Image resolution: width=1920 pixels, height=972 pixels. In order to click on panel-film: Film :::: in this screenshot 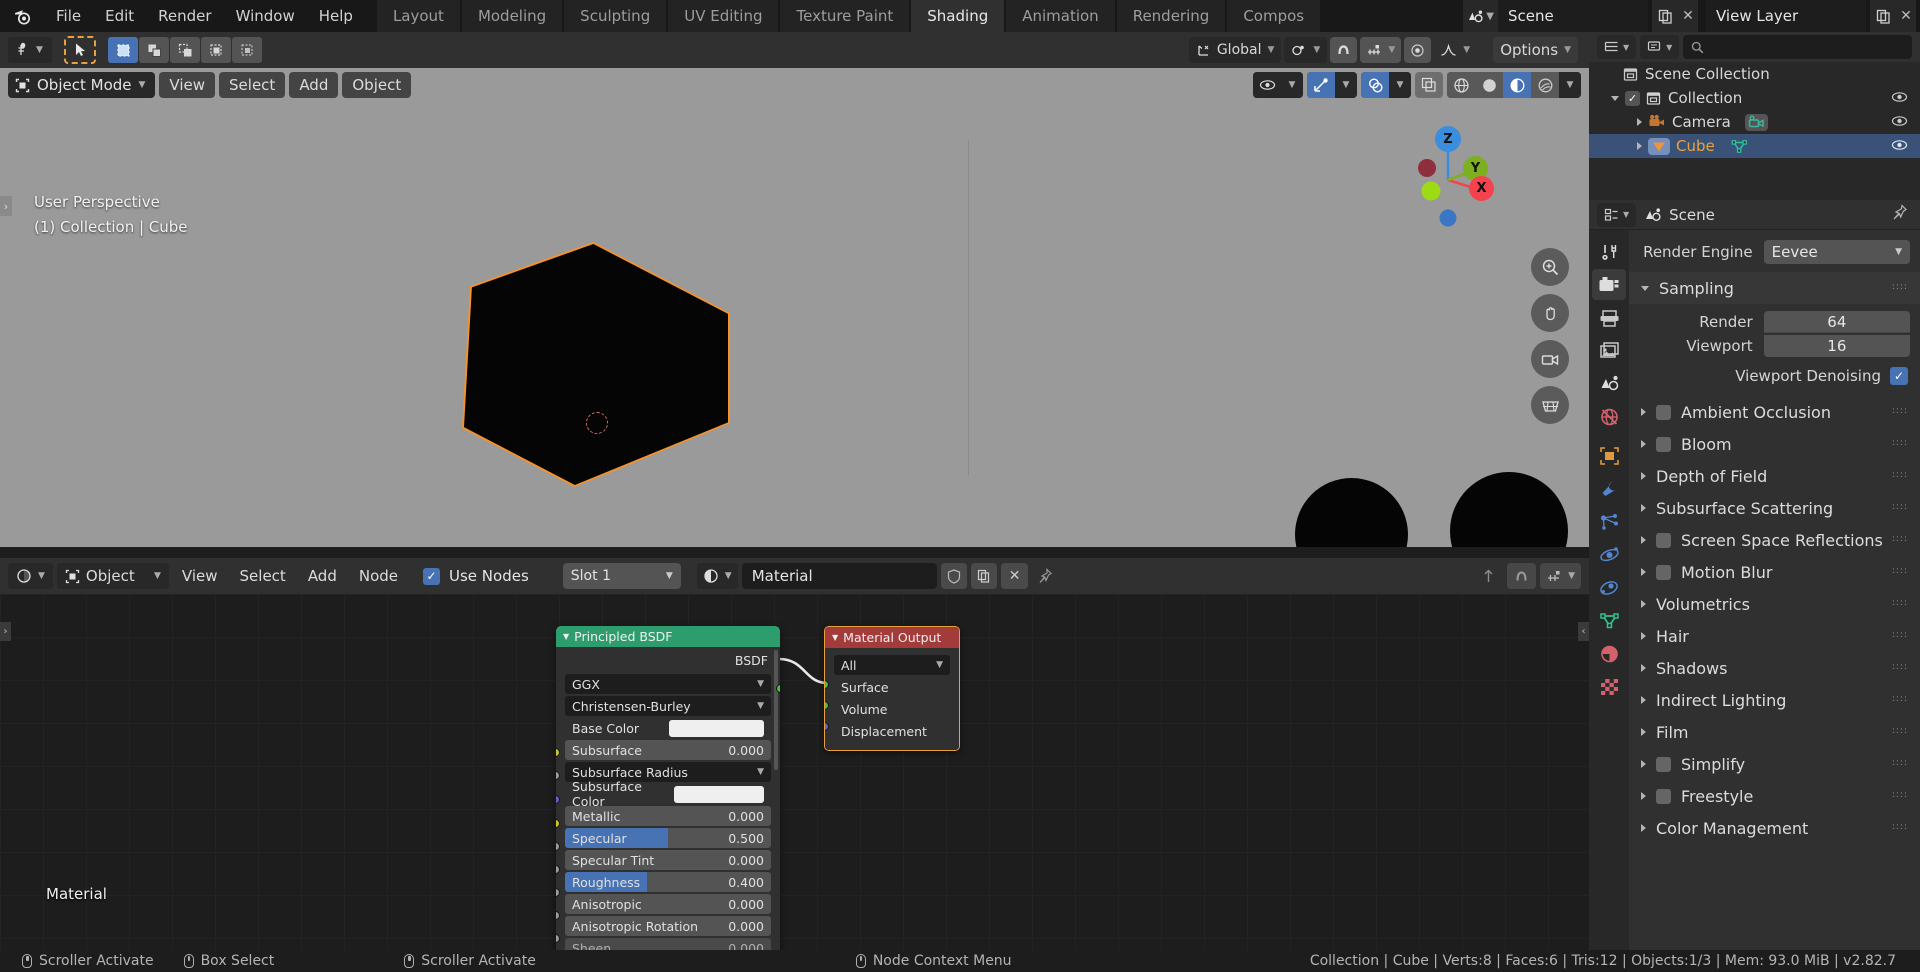, I will do `click(1774, 732)`.